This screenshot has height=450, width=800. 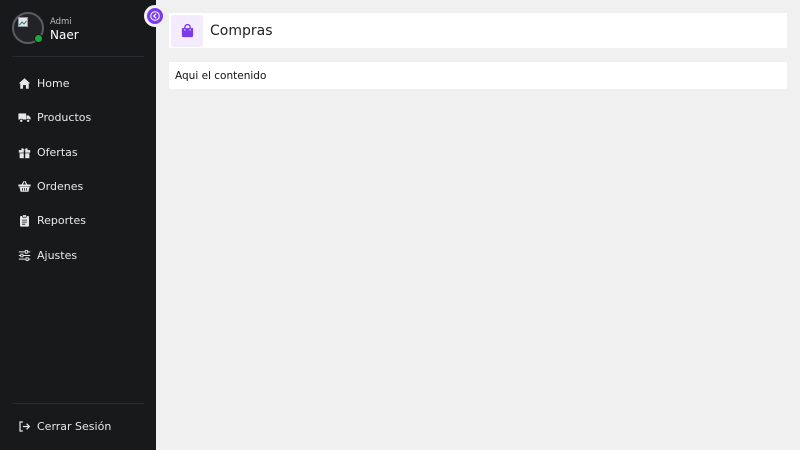 I want to click on sidebar-item-label: Ordenes, so click(x=60, y=186).